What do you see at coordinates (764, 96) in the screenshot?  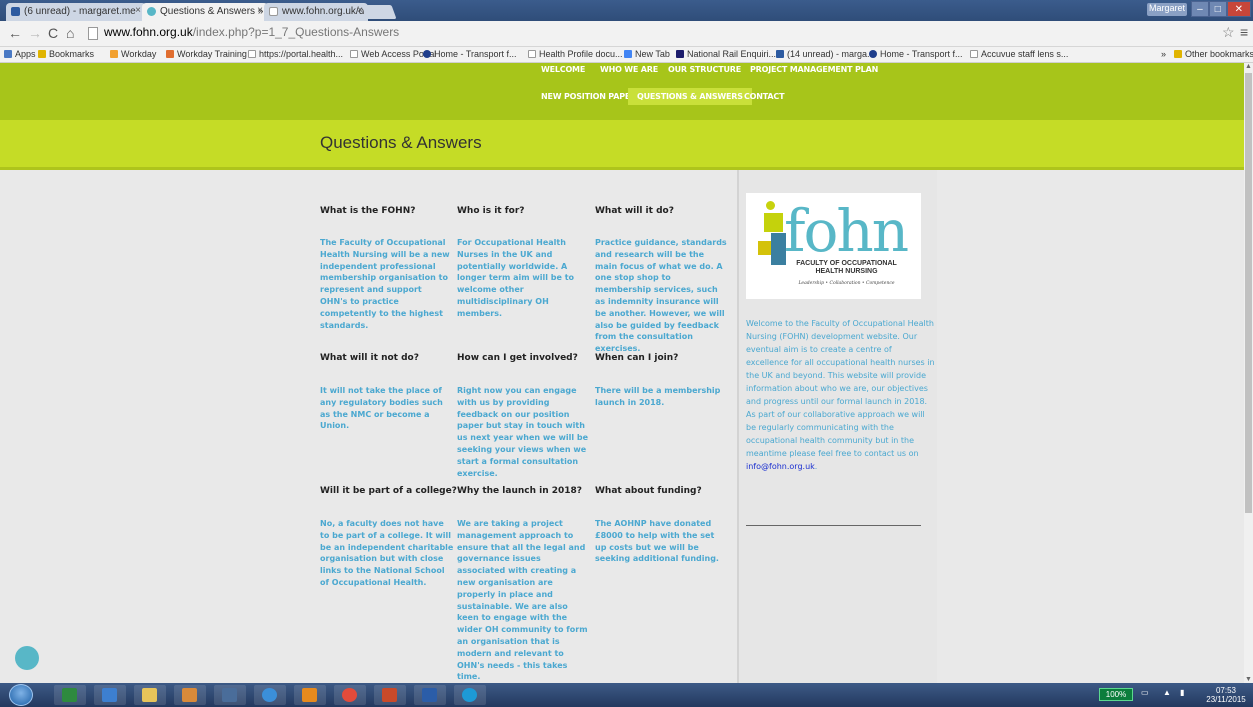 I see `nav-contact: CONTACT` at bounding box center [764, 96].